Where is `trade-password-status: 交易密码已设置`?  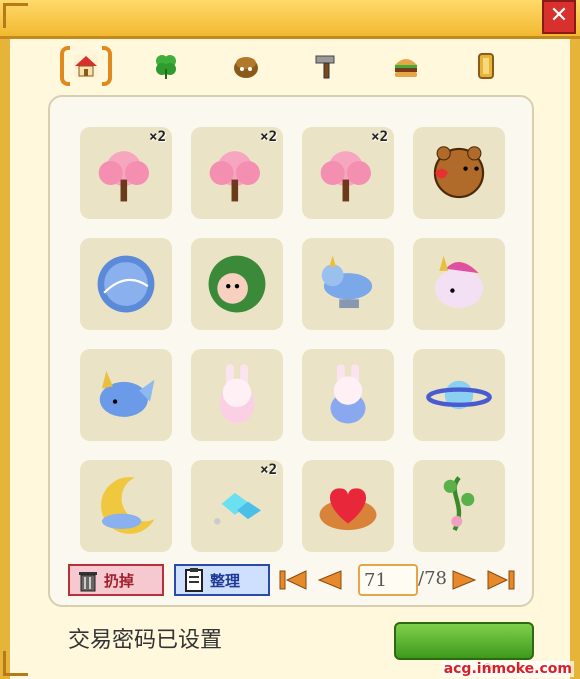 trade-password-status: 交易密码已设置 is located at coordinates (145, 640).